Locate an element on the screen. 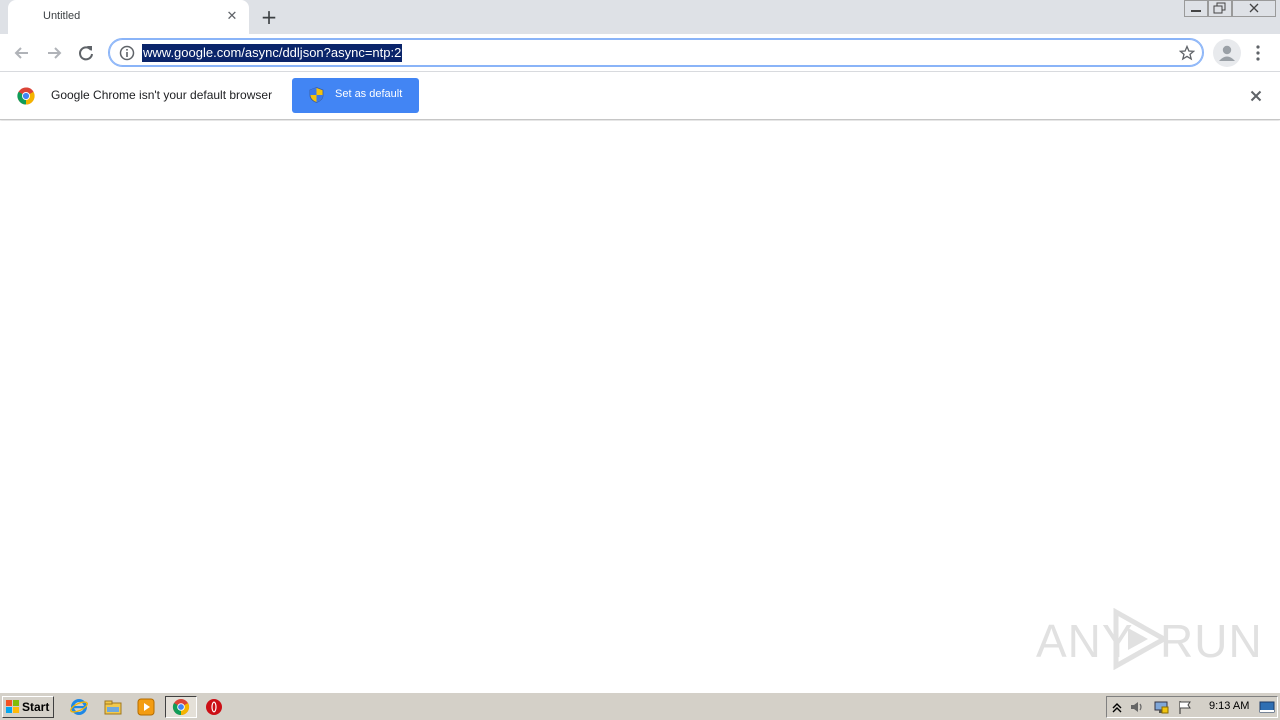 This screenshot has height=720, width=1280. url-text: www.google.com/async/ddljson?async=ntp:2 is located at coordinates (272, 53).